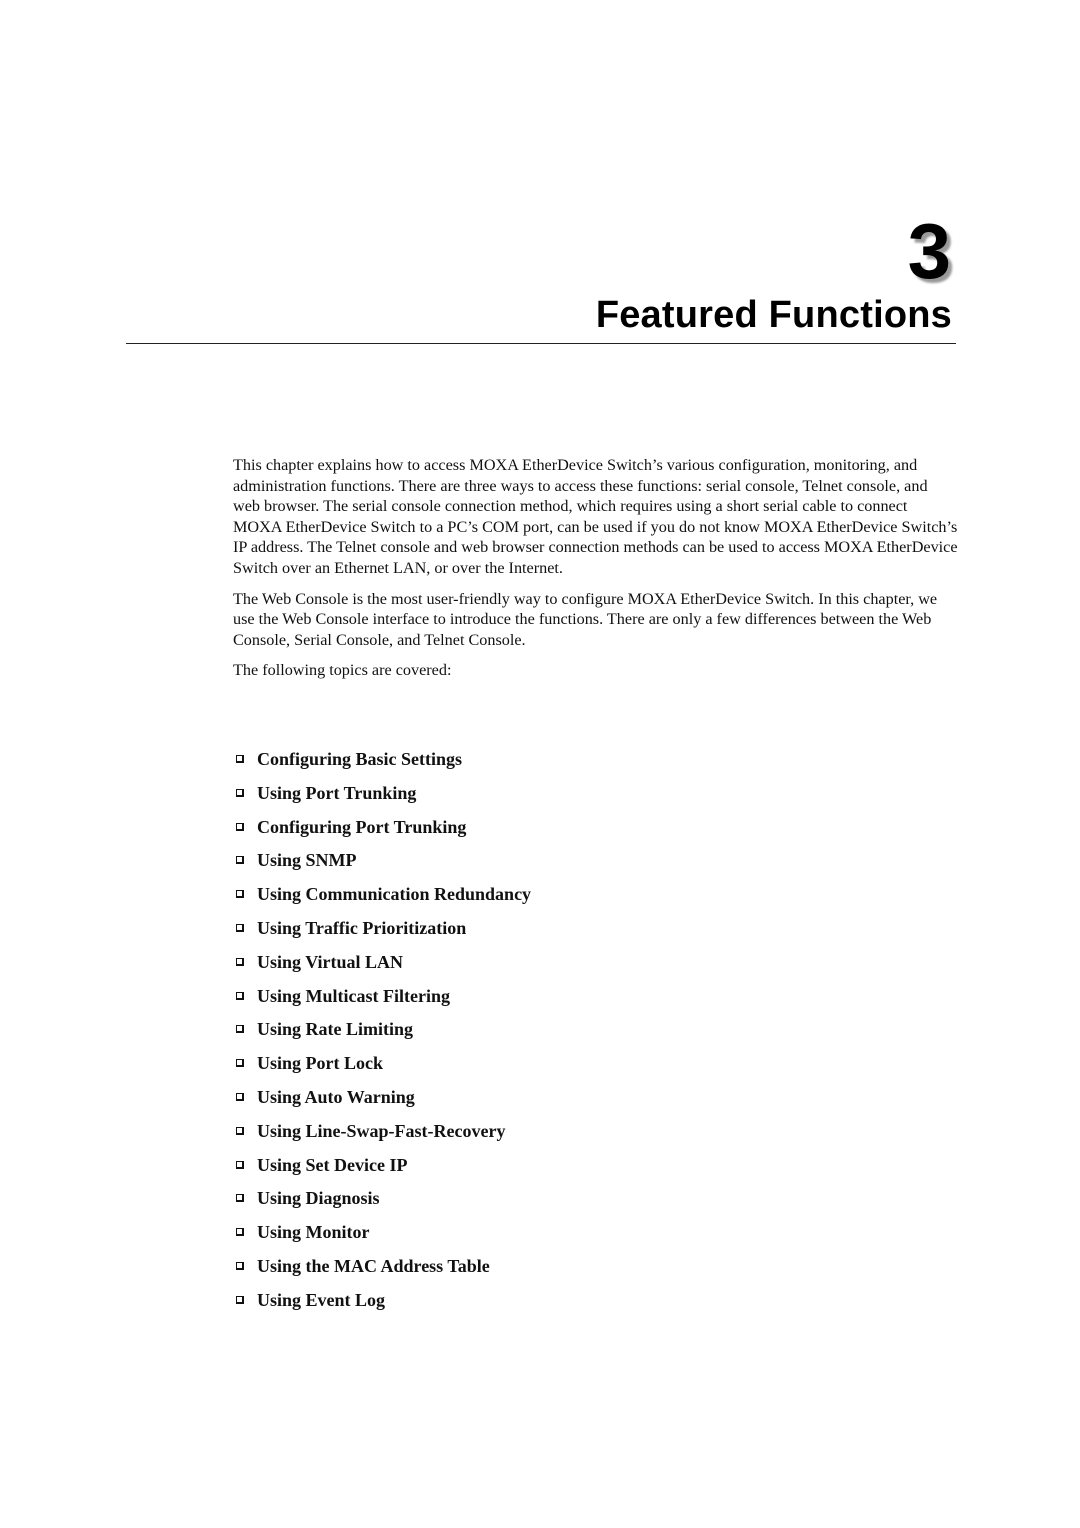 The width and height of the screenshot is (1080, 1528). I want to click on topic-item: Using Auto Warning, so click(383, 1103).